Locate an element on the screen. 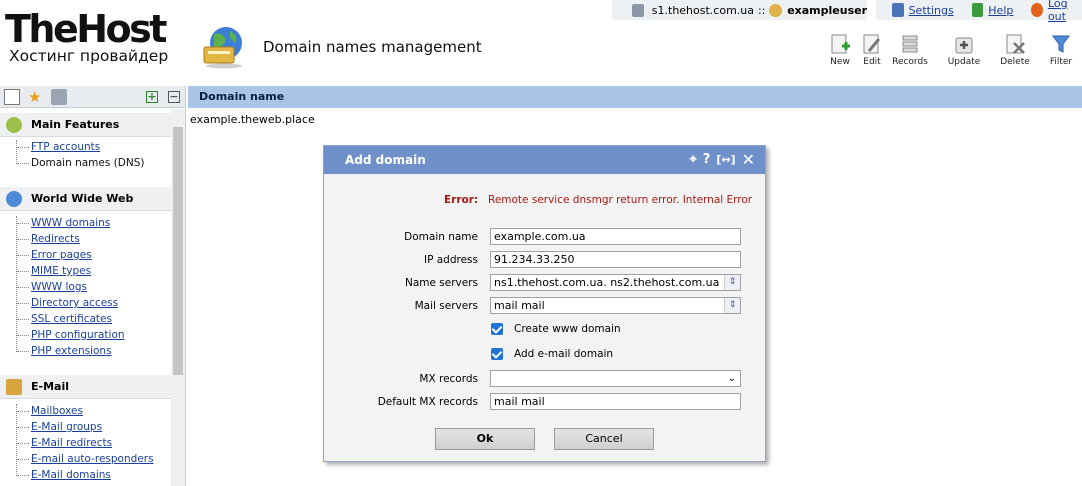  sidebar-item-email-redirects: E-Mail redirects is located at coordinates (92, 443).